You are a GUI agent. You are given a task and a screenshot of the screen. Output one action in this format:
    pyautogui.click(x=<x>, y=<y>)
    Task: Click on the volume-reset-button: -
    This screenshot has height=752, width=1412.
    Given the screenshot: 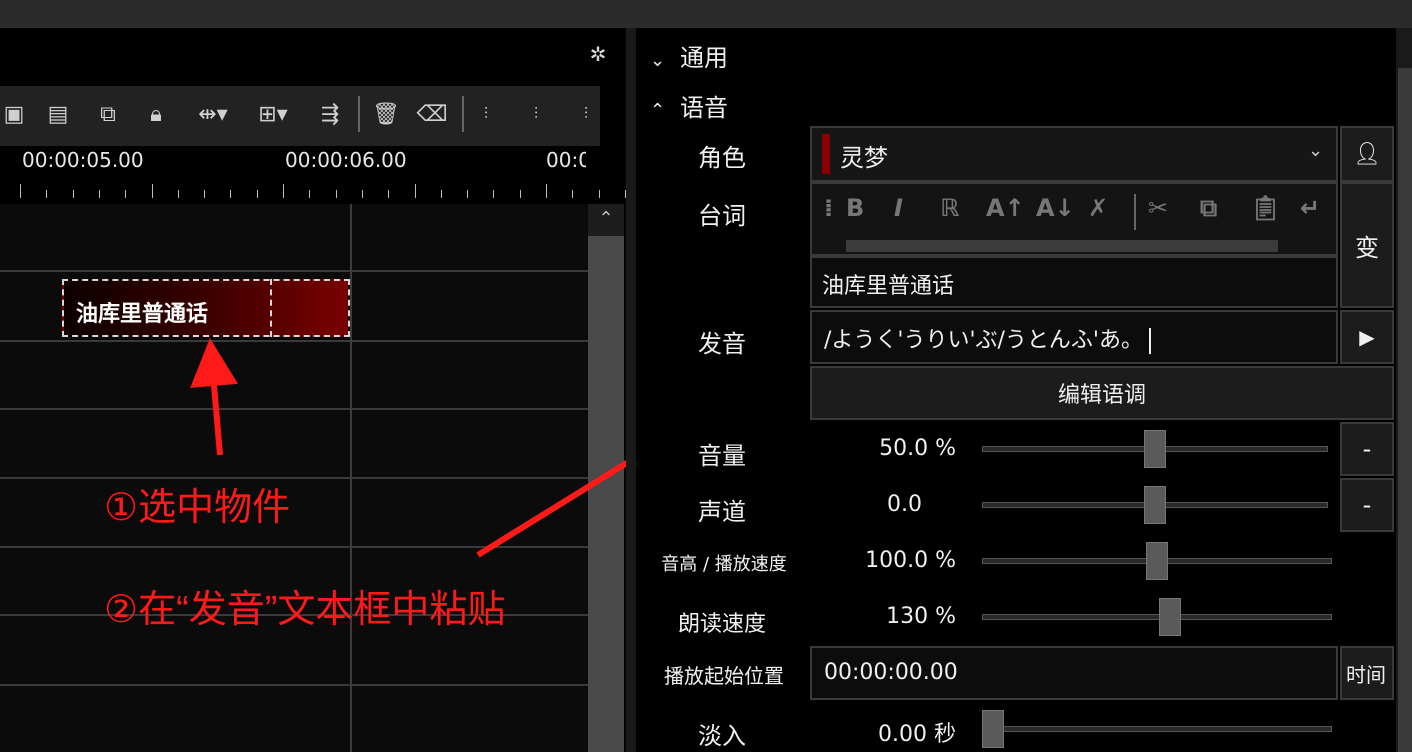 What is the action you would take?
    pyautogui.click(x=1367, y=449)
    